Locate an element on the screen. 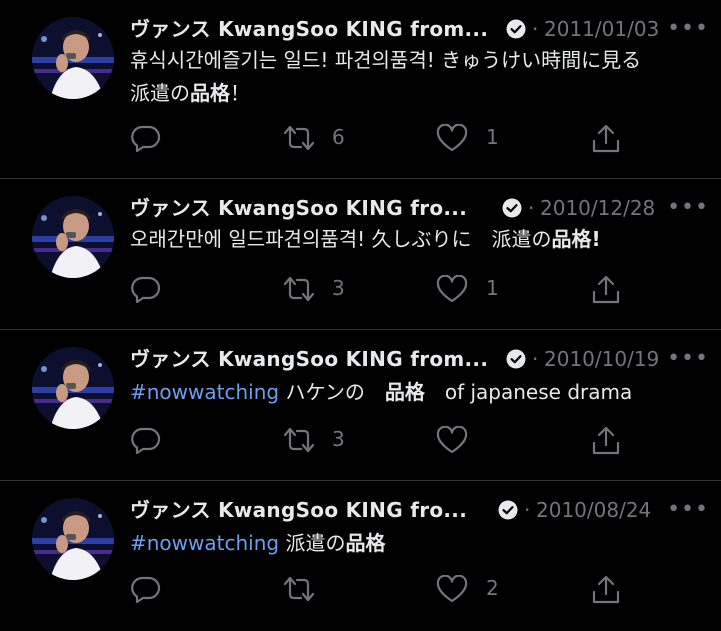  tweet-actions: 3 1 is located at coordinates (422, 289).